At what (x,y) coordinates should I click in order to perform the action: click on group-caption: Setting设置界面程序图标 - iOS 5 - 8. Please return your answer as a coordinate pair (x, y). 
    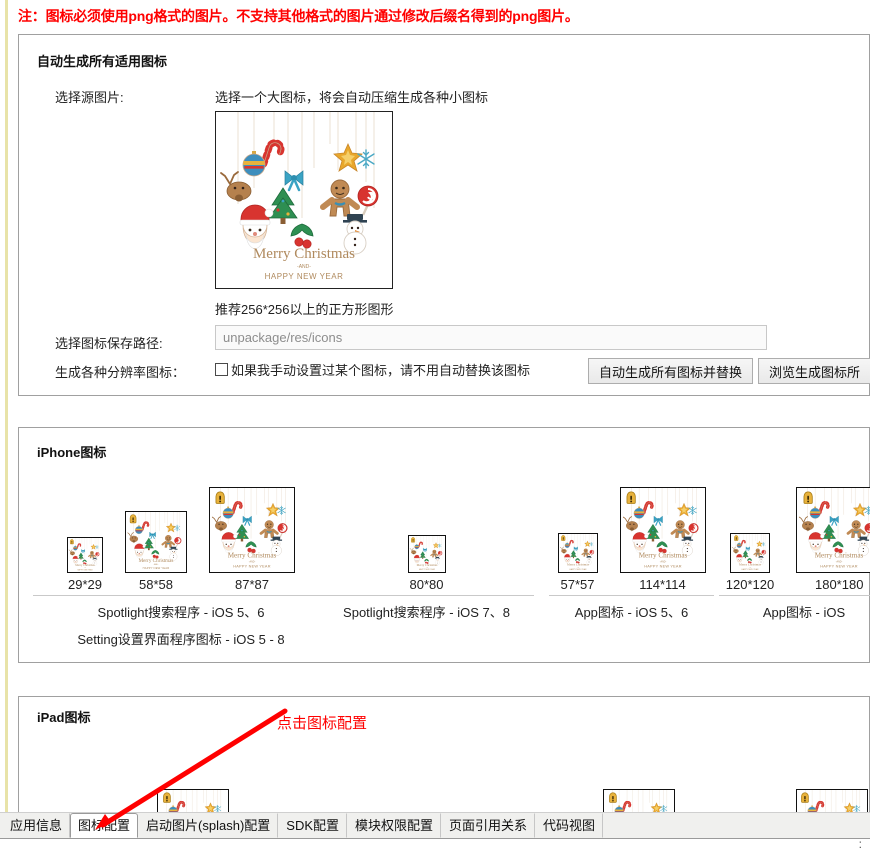
    Looking at the image, I should click on (181, 639).